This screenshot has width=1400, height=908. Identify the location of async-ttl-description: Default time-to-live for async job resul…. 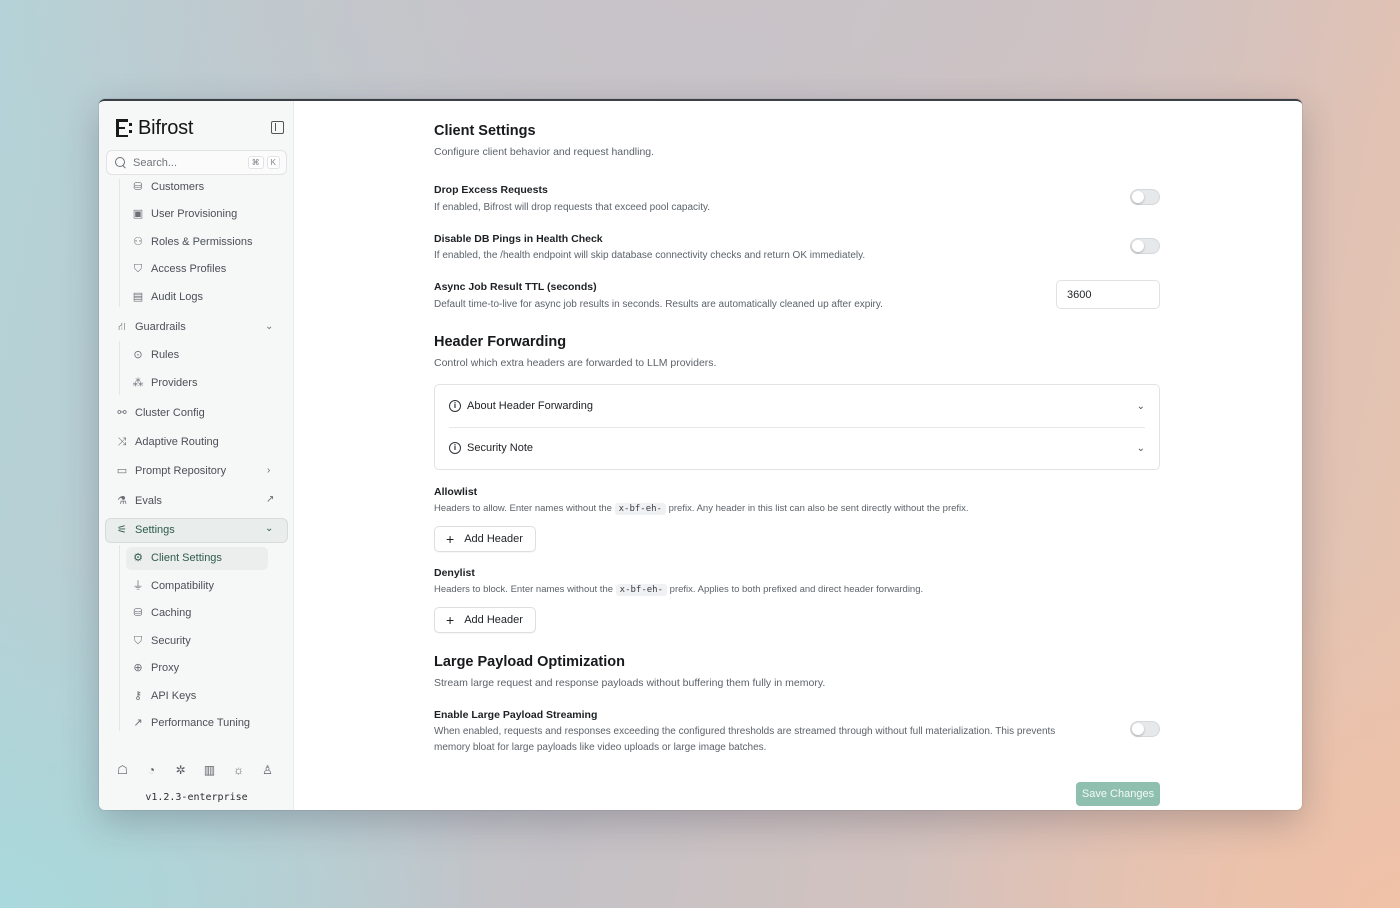
(658, 304).